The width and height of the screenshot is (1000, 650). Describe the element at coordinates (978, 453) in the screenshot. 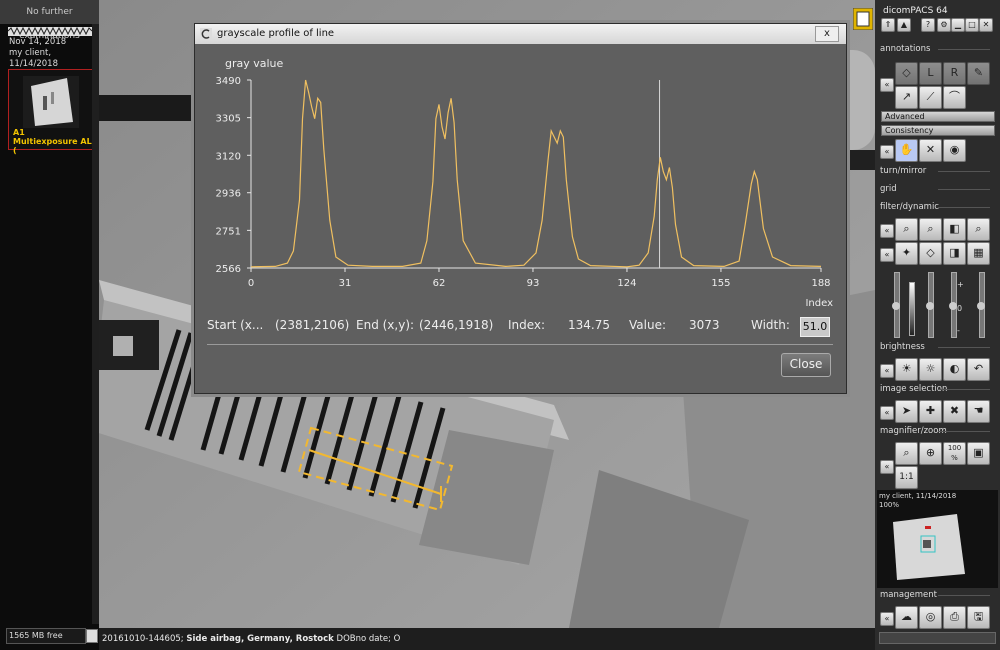

I see `fit-screen-icon: ▣` at that location.